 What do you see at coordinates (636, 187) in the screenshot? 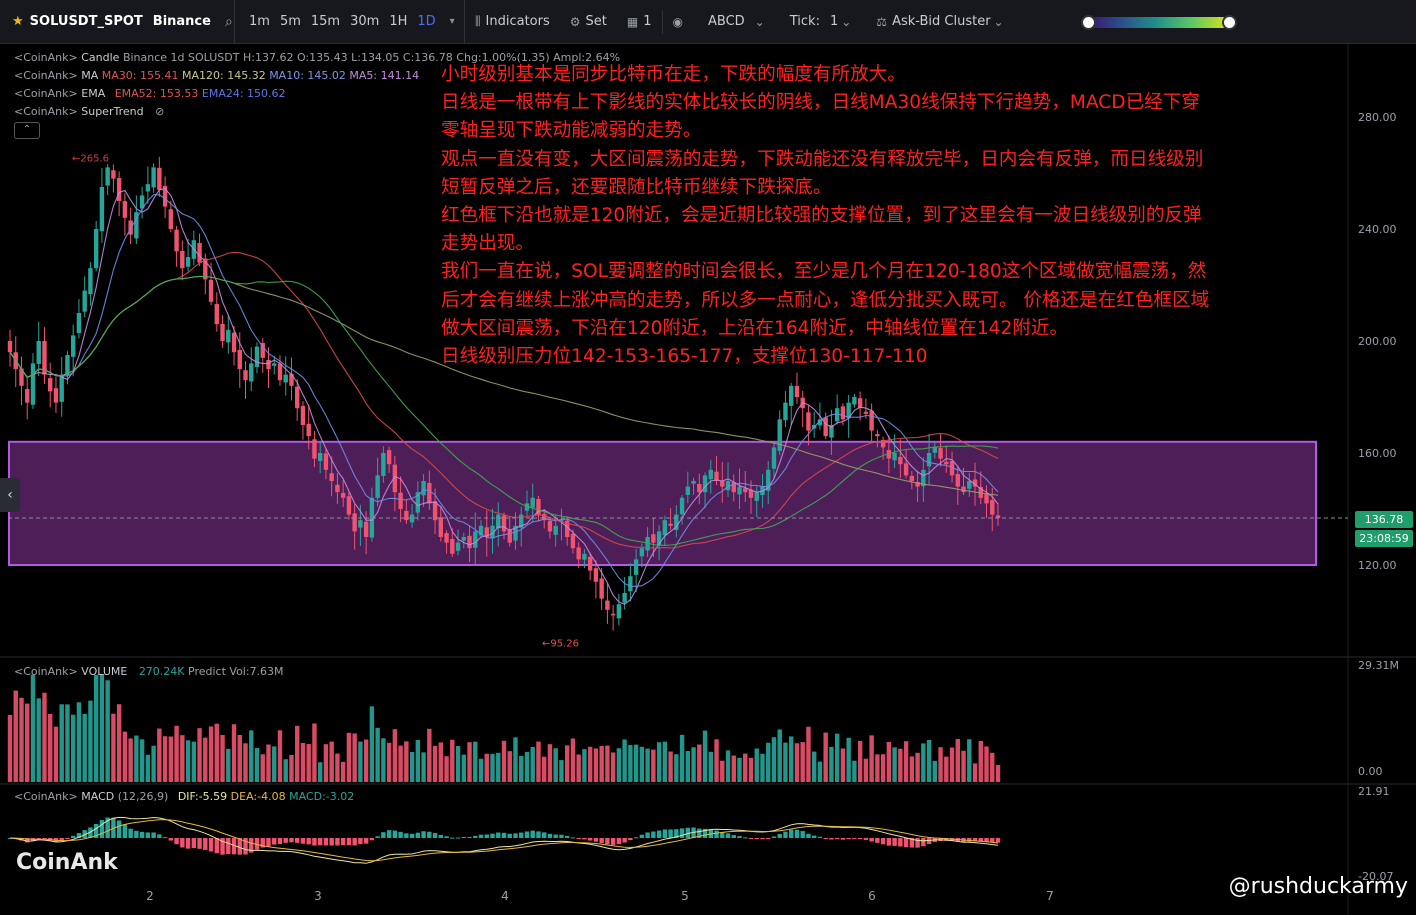
I see `annotation-line: 短暂反弹之后，还要跟随比特币继续下跌探底。` at bounding box center [636, 187].